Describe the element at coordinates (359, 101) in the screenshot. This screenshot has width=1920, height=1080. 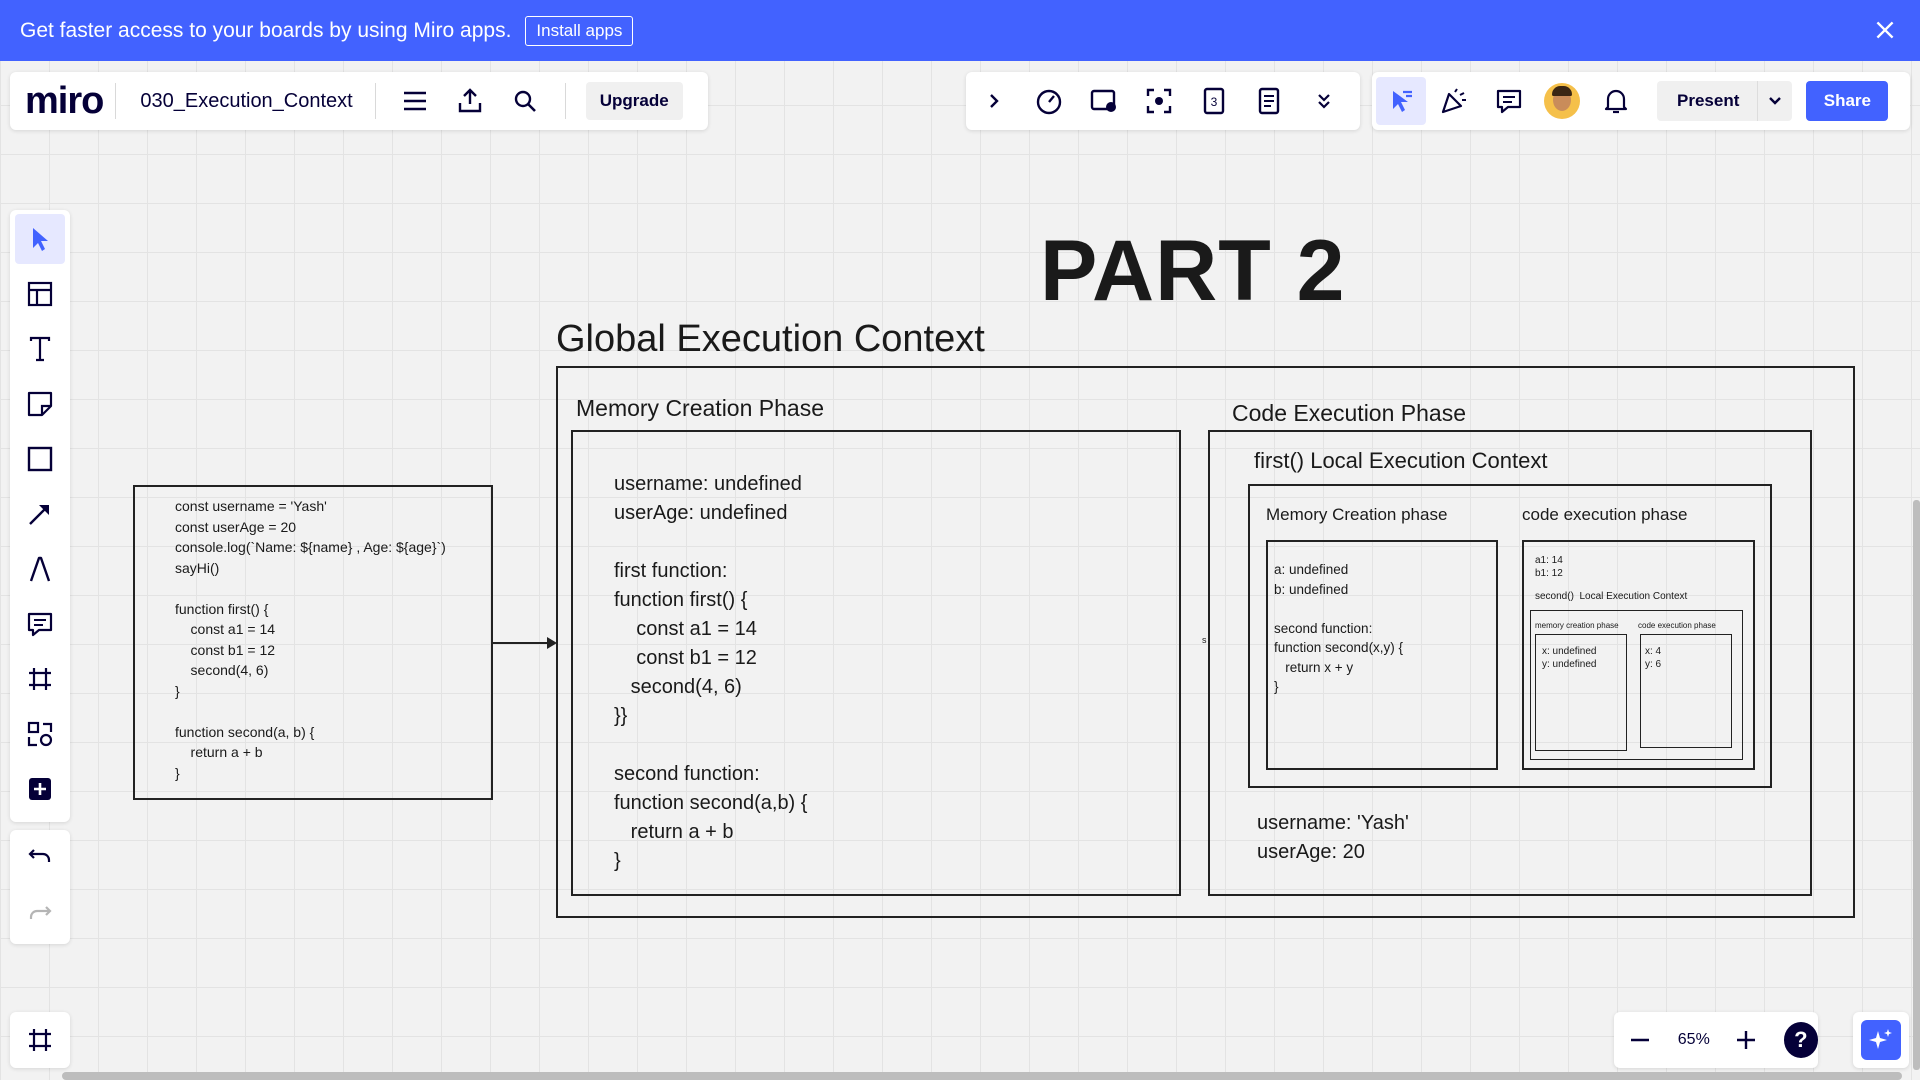
I see `board-header-panel: miro 030_Execution_Context Upgrade` at that location.